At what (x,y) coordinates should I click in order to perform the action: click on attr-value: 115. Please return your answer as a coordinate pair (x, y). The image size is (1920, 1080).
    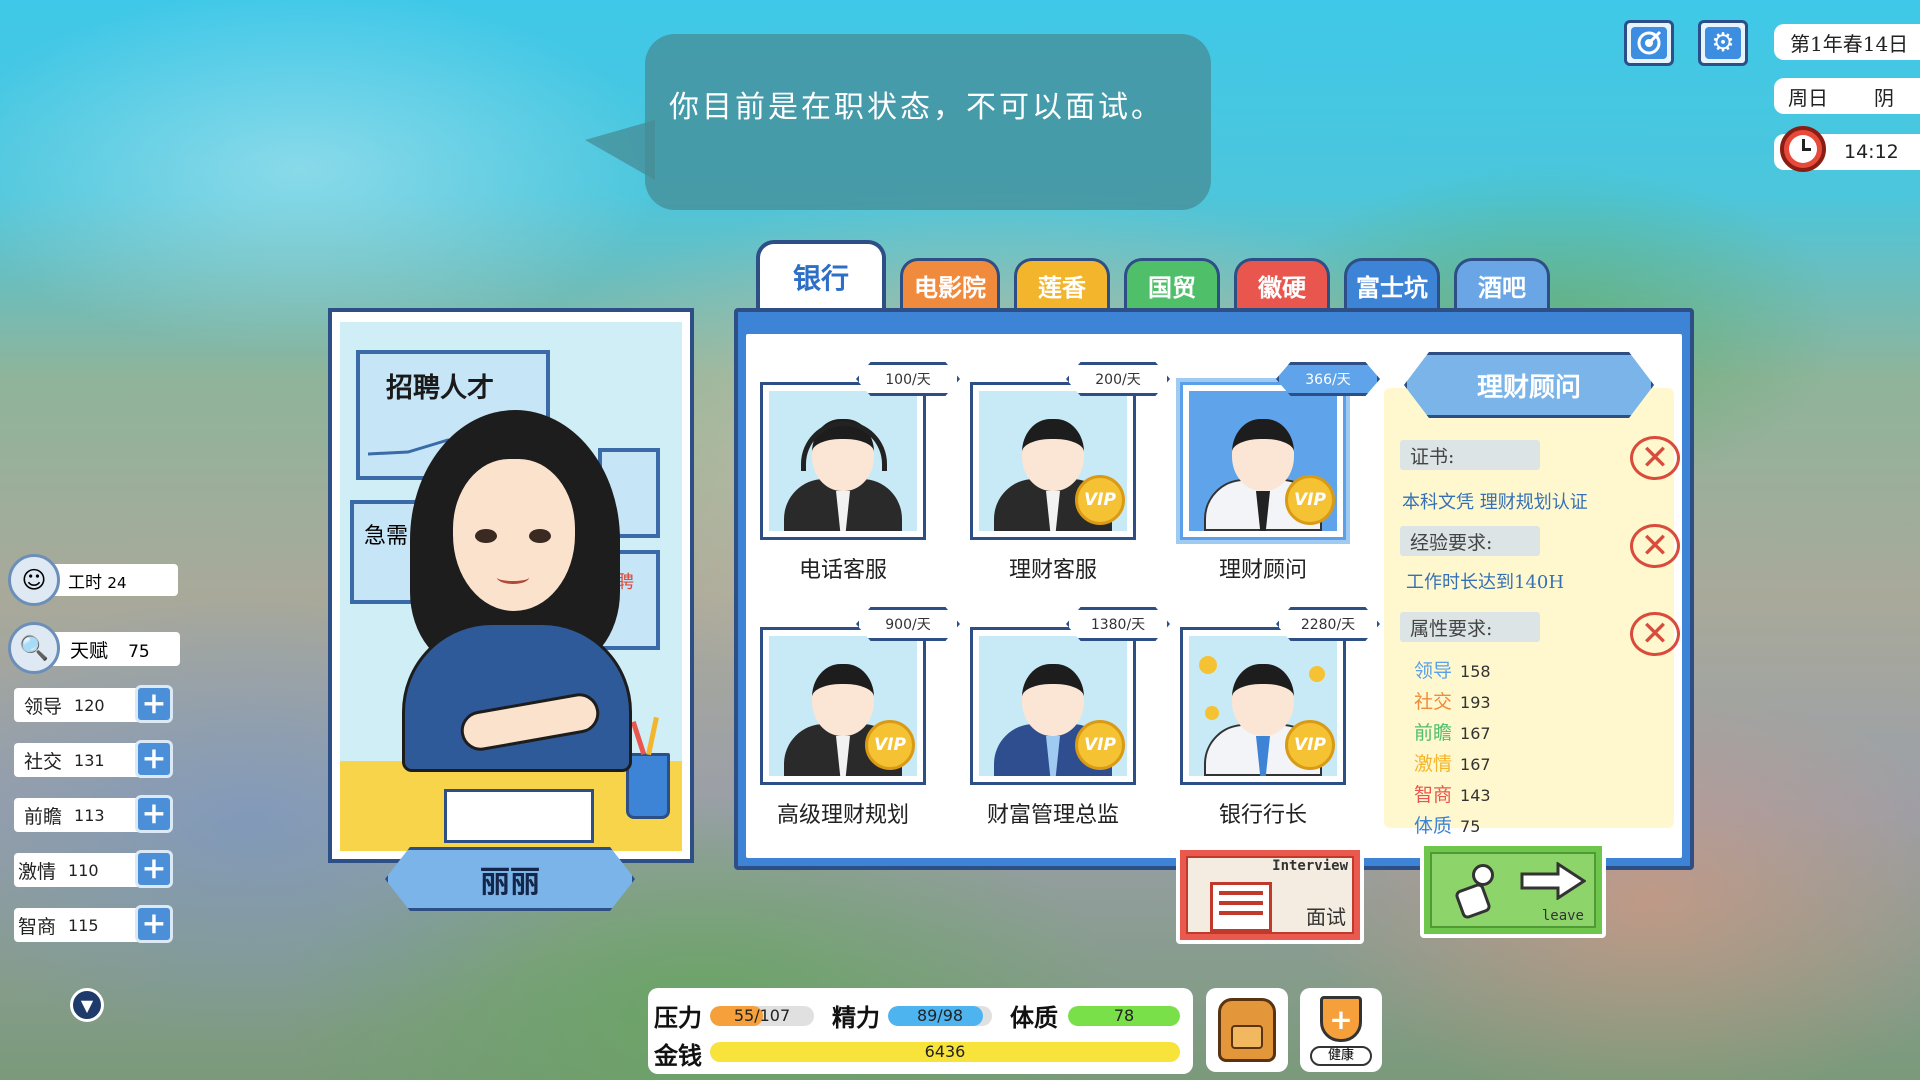
    Looking at the image, I should click on (83, 925).